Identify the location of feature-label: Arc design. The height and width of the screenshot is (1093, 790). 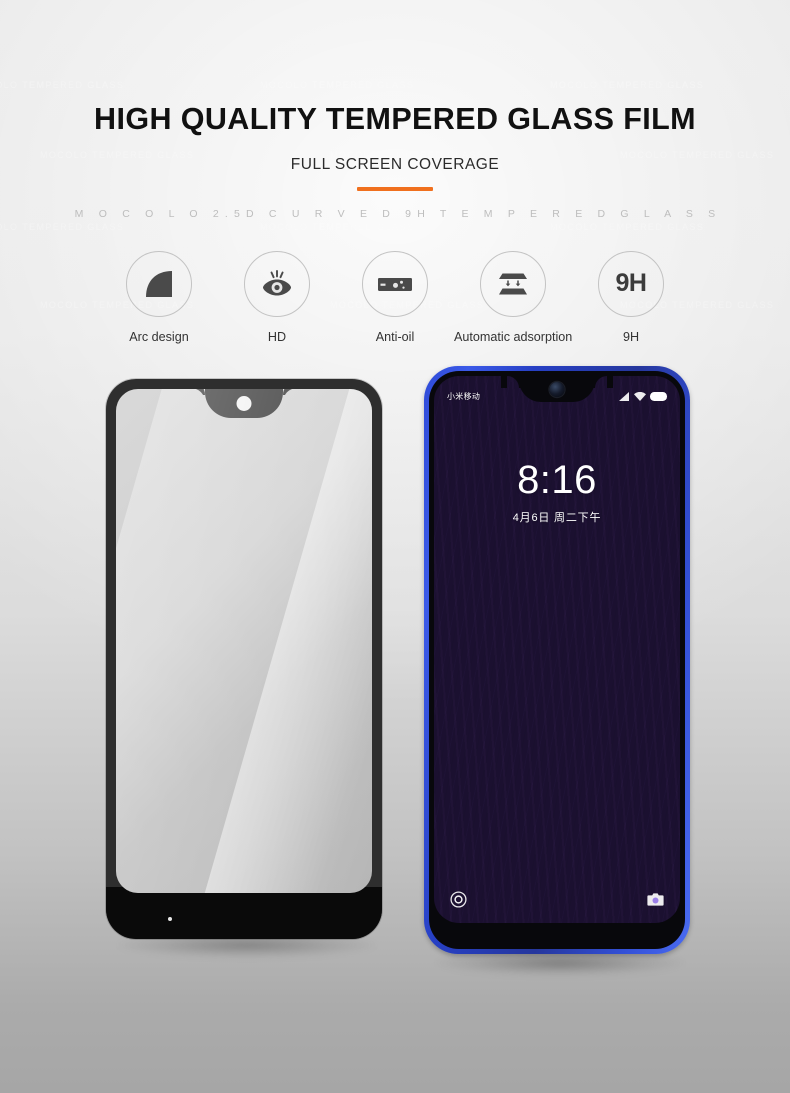
(159, 336).